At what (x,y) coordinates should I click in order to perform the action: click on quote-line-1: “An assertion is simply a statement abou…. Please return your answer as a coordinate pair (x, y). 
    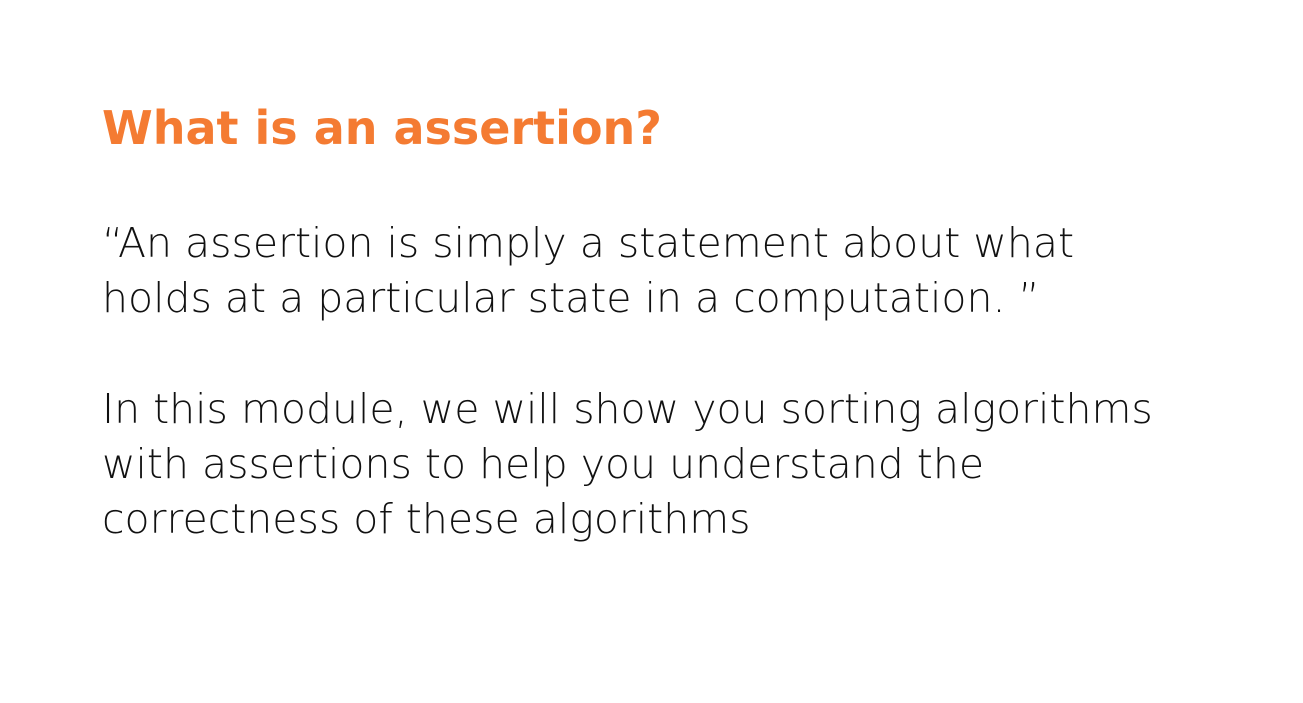
    Looking at the image, I should click on (588, 243).